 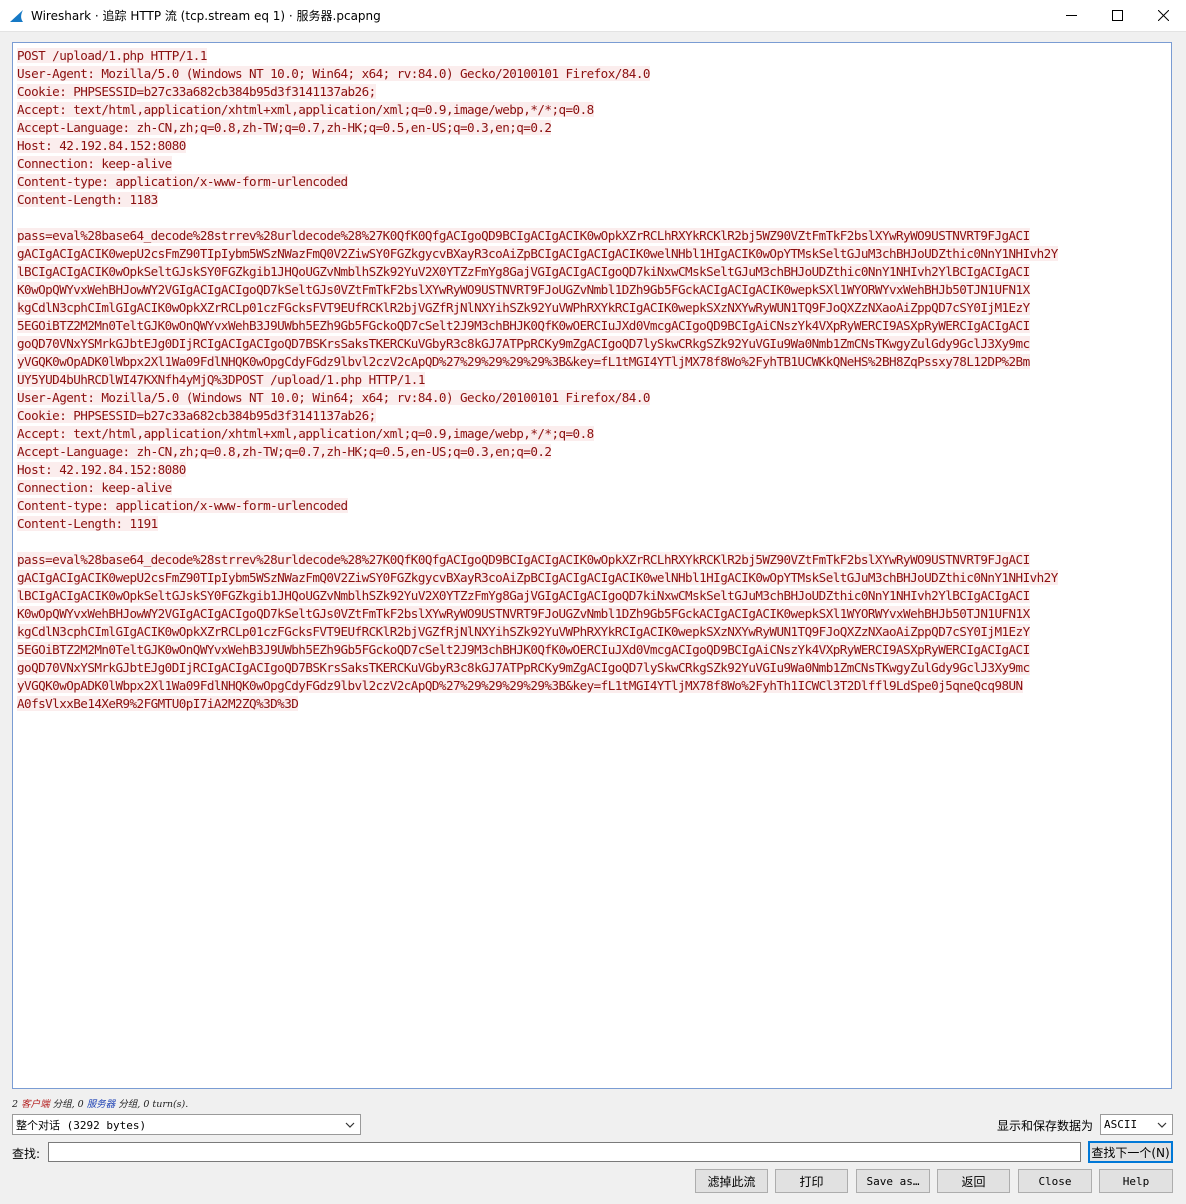 I want to click on minimize-icon, so click(x=1071, y=15).